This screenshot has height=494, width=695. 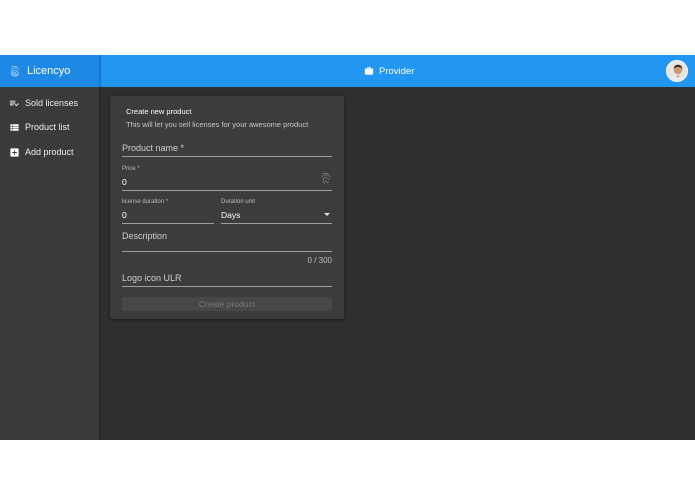 What do you see at coordinates (153, 148) in the screenshot?
I see `product-name-label: Product name *` at bounding box center [153, 148].